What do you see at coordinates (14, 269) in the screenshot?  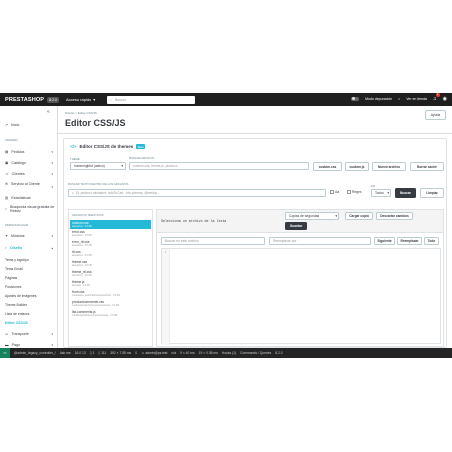 I see `sidebar-subitem-email-theme: Tema Email` at bounding box center [14, 269].